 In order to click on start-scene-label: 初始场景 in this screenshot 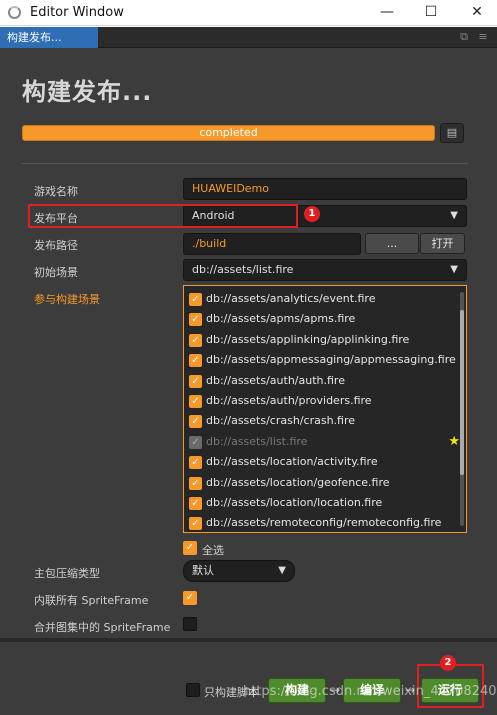, I will do `click(56, 272)`.